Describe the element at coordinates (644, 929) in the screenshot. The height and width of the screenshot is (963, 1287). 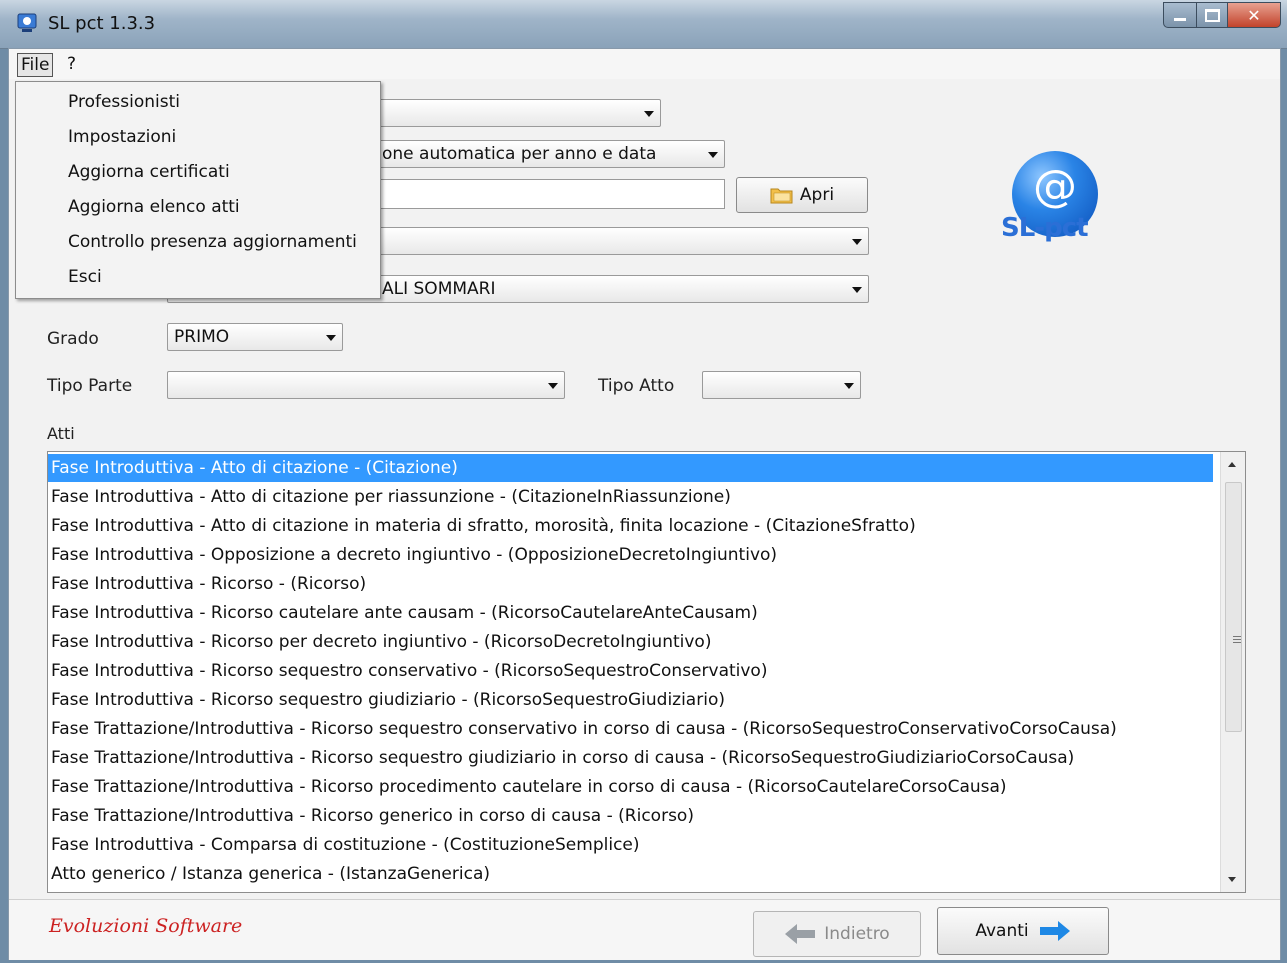
I see `footer-bar: Evoluzioni Software Indietro Avanti` at that location.